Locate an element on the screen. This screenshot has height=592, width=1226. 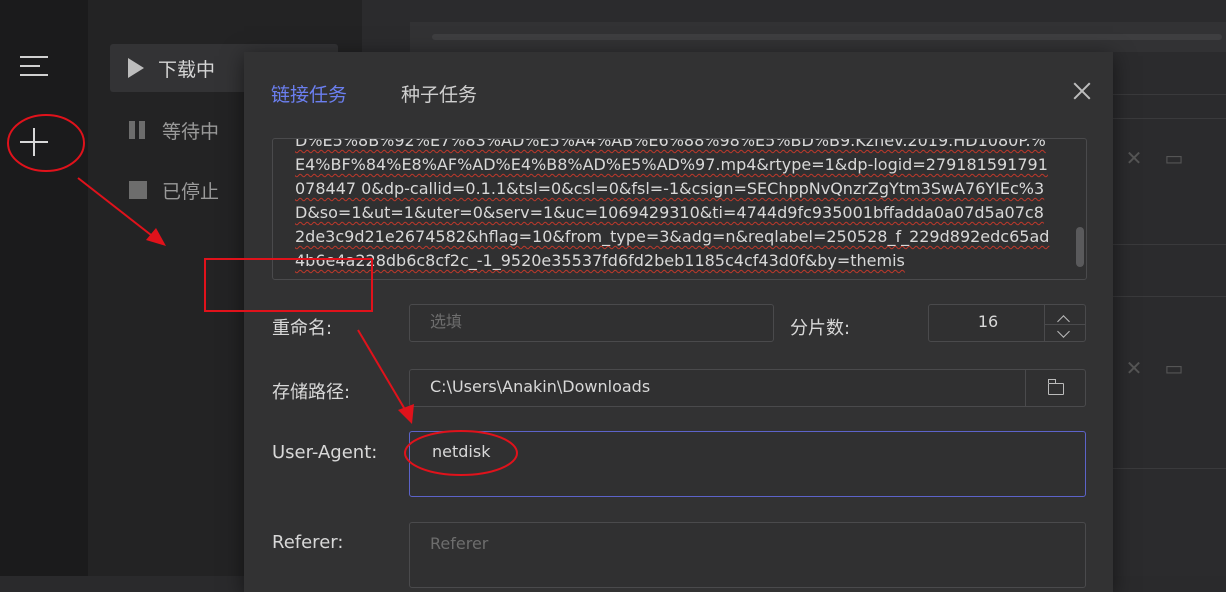
sidebar-item-label: 已停止 is located at coordinates (191, 191).